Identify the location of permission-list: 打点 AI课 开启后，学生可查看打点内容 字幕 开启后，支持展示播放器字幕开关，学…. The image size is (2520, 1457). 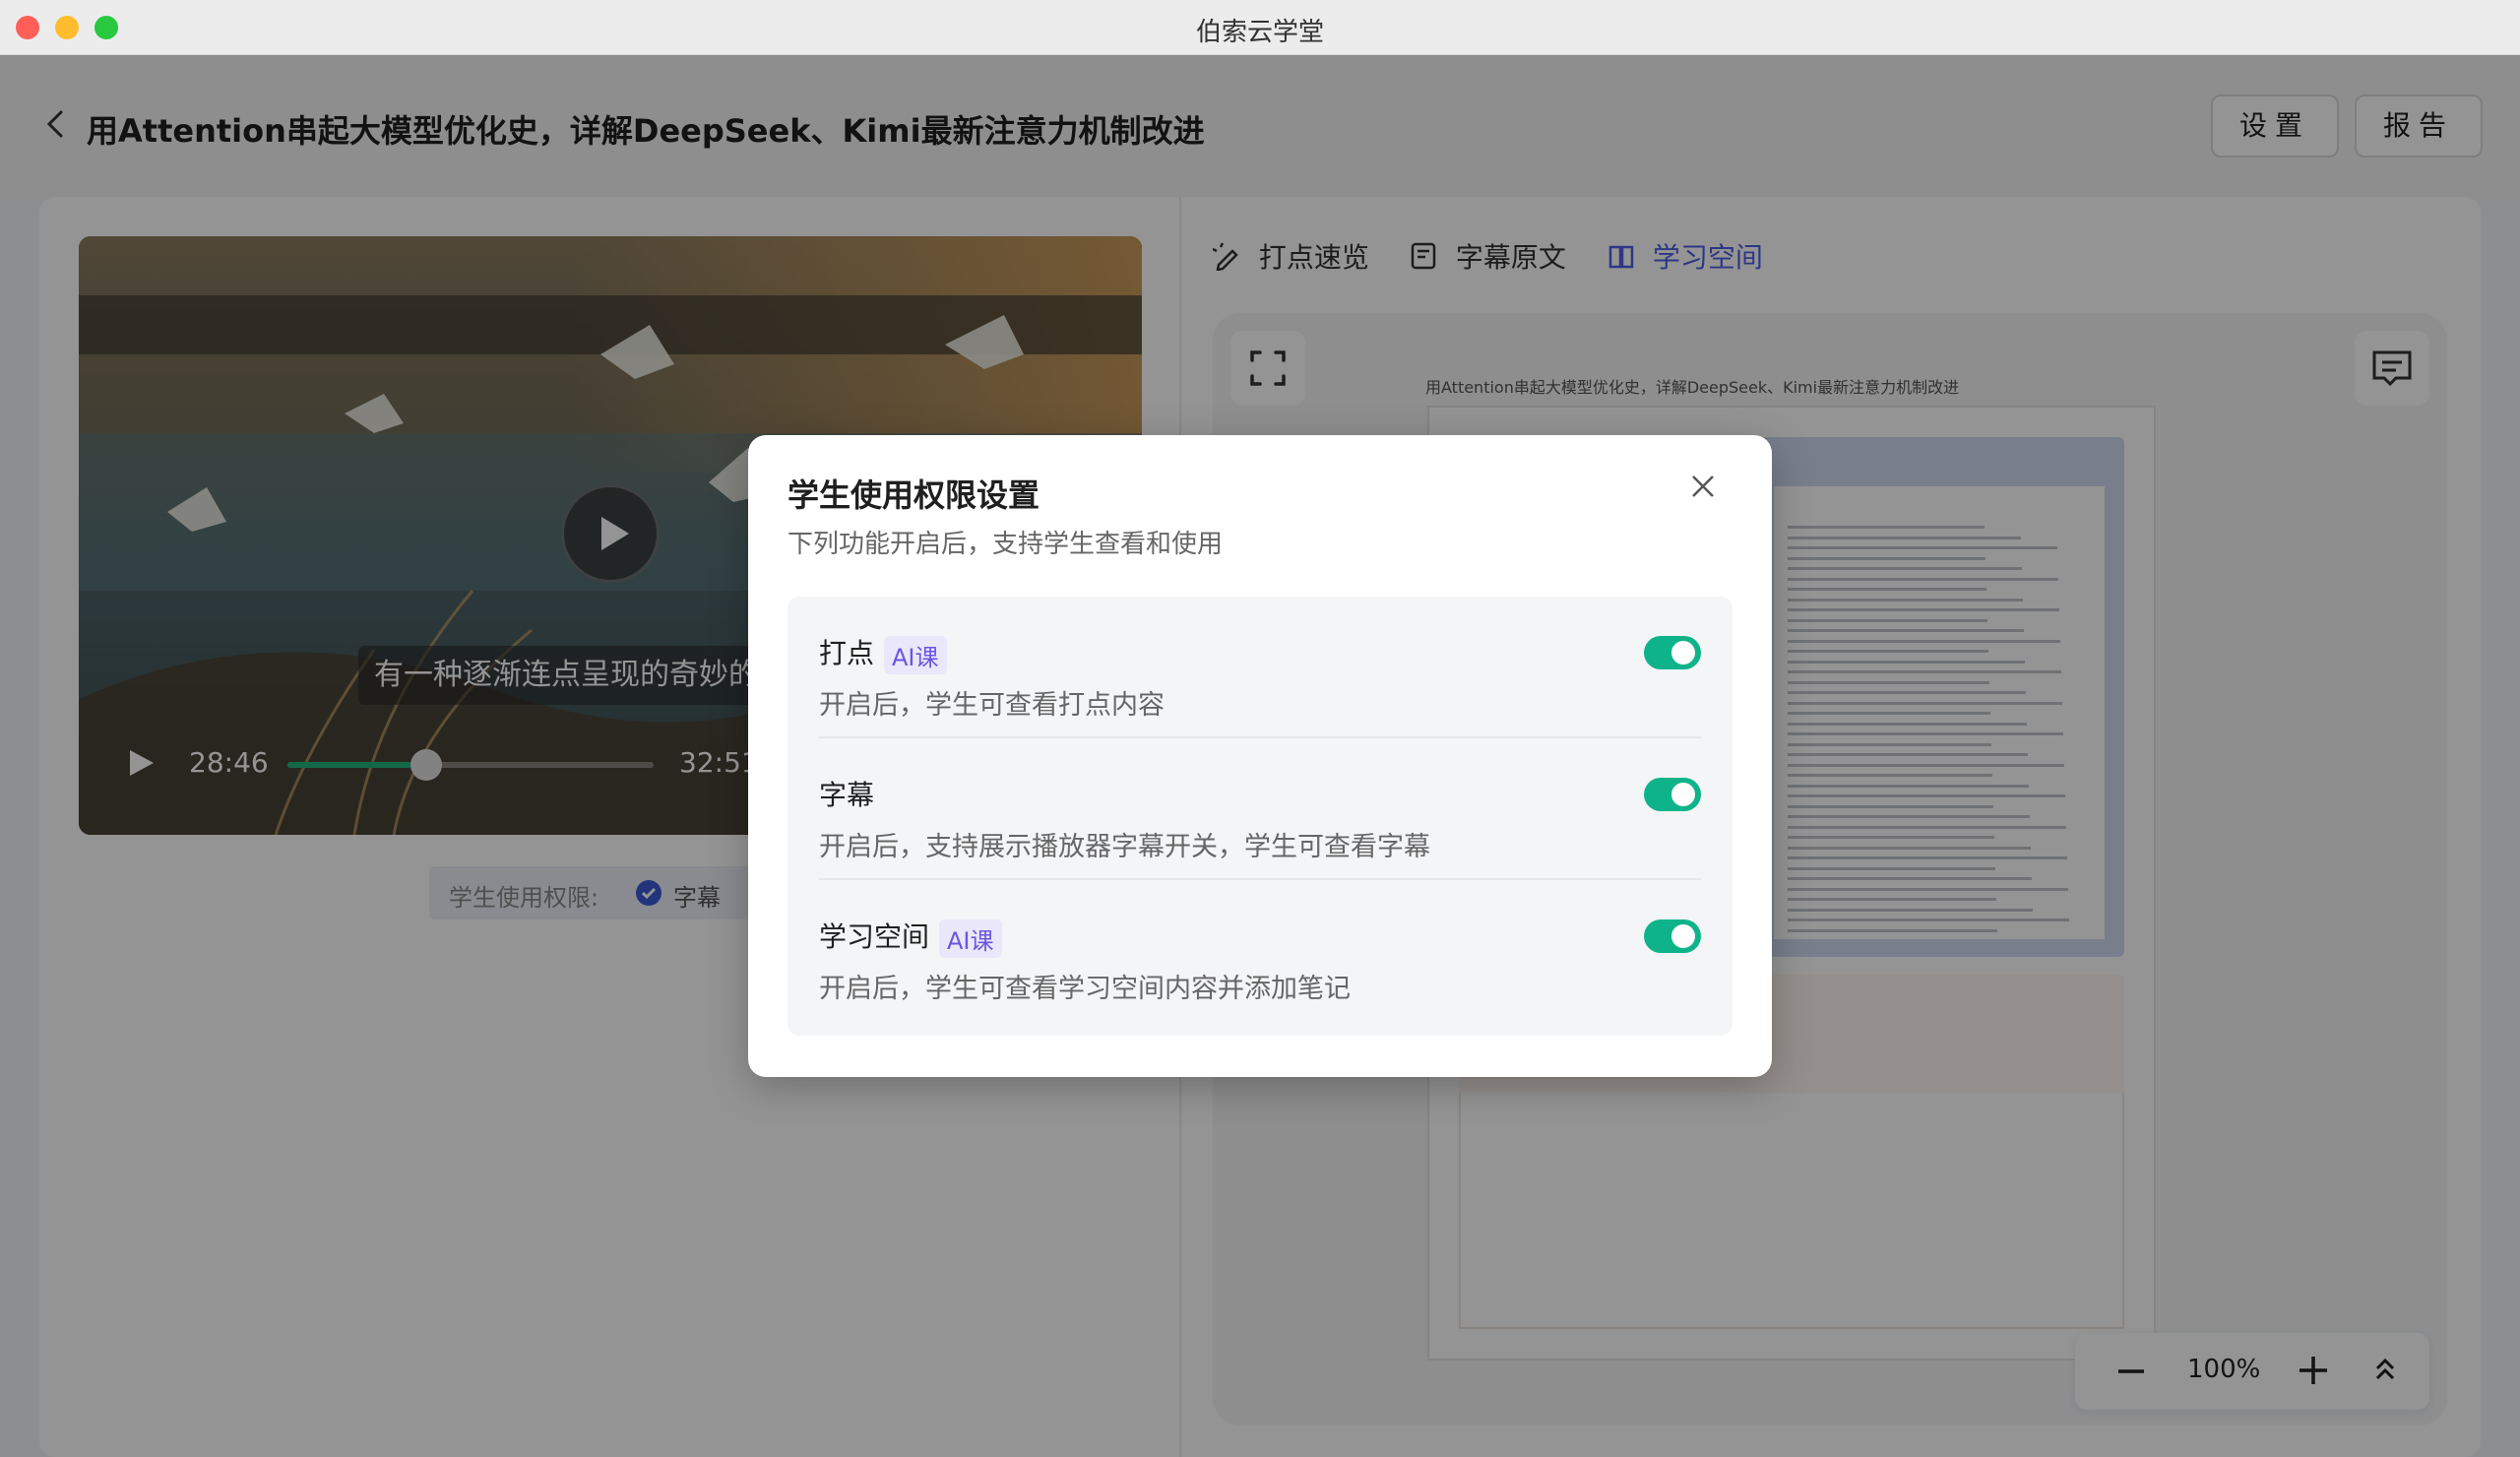
(1260, 816).